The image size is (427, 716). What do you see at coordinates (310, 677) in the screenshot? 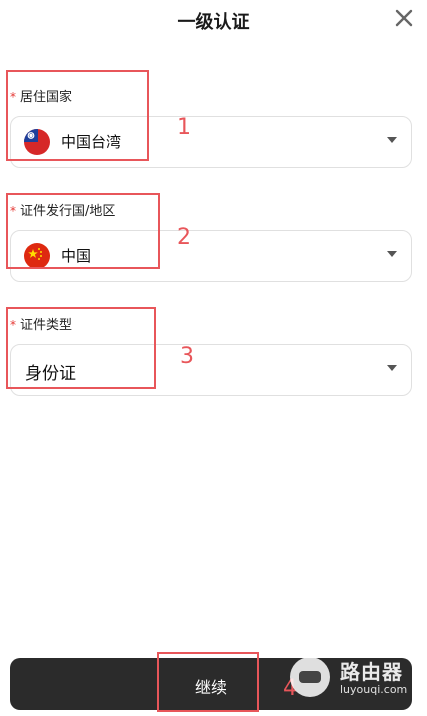
I see `router-logo-icon` at bounding box center [310, 677].